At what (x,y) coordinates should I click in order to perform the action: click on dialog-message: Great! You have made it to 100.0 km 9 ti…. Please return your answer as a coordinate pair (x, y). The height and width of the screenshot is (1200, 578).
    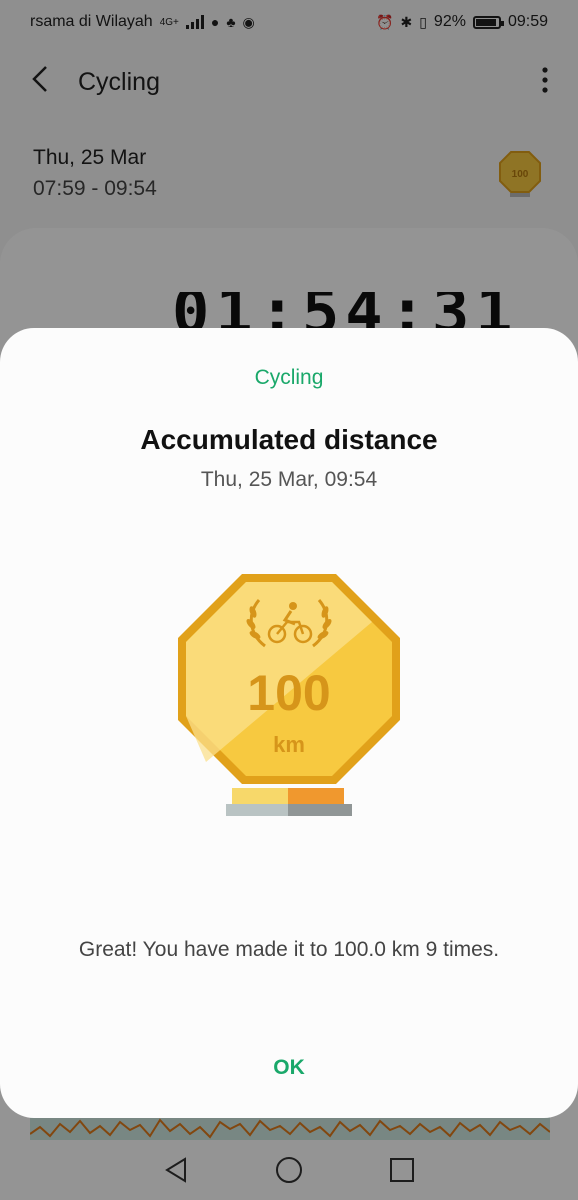
    Looking at the image, I should click on (289, 949).